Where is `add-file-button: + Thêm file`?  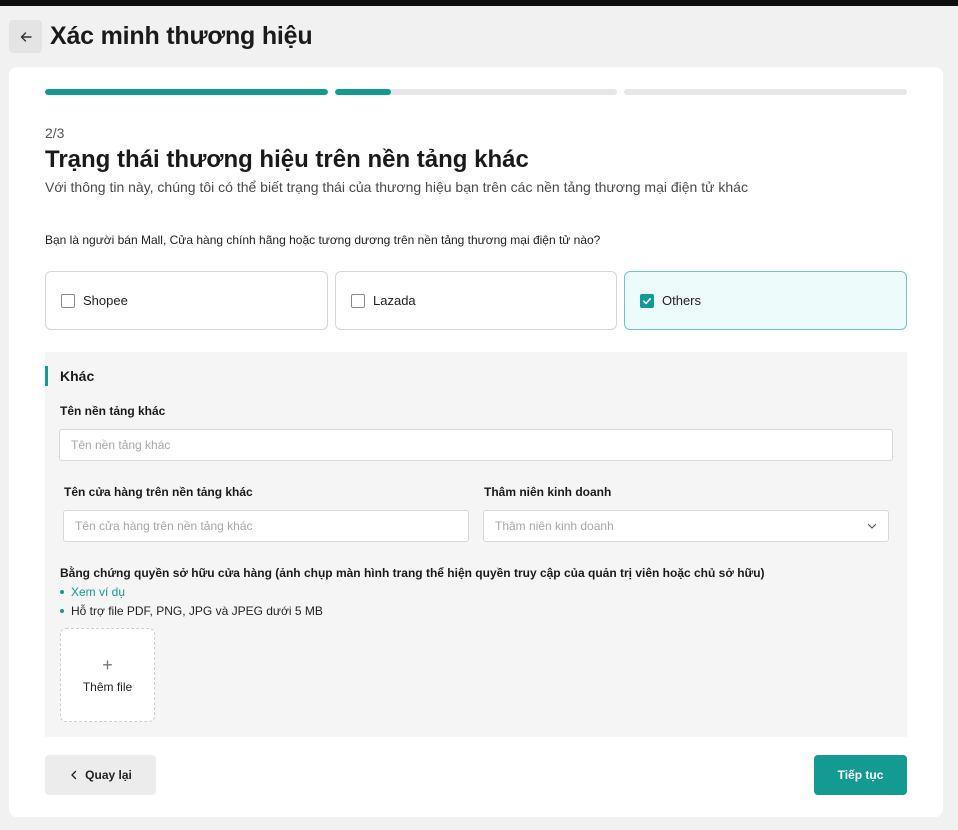 add-file-button: + Thêm file is located at coordinates (107, 675).